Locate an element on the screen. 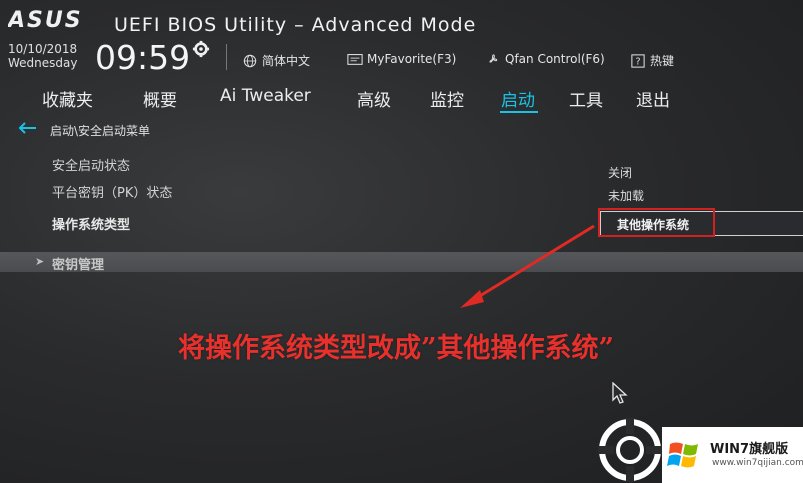  date-display: 10/10/2018 Wednesday is located at coordinates (42, 56).